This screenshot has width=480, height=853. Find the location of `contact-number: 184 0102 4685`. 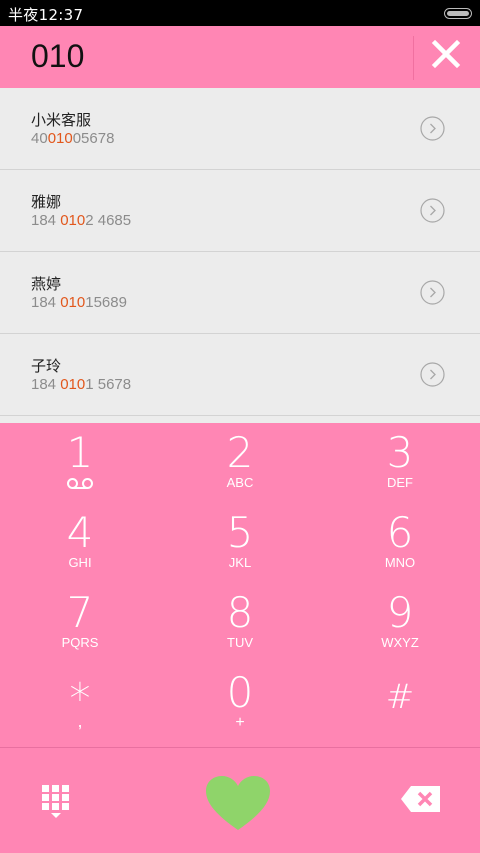

contact-number: 184 0102 4685 is located at coordinates (81, 220).